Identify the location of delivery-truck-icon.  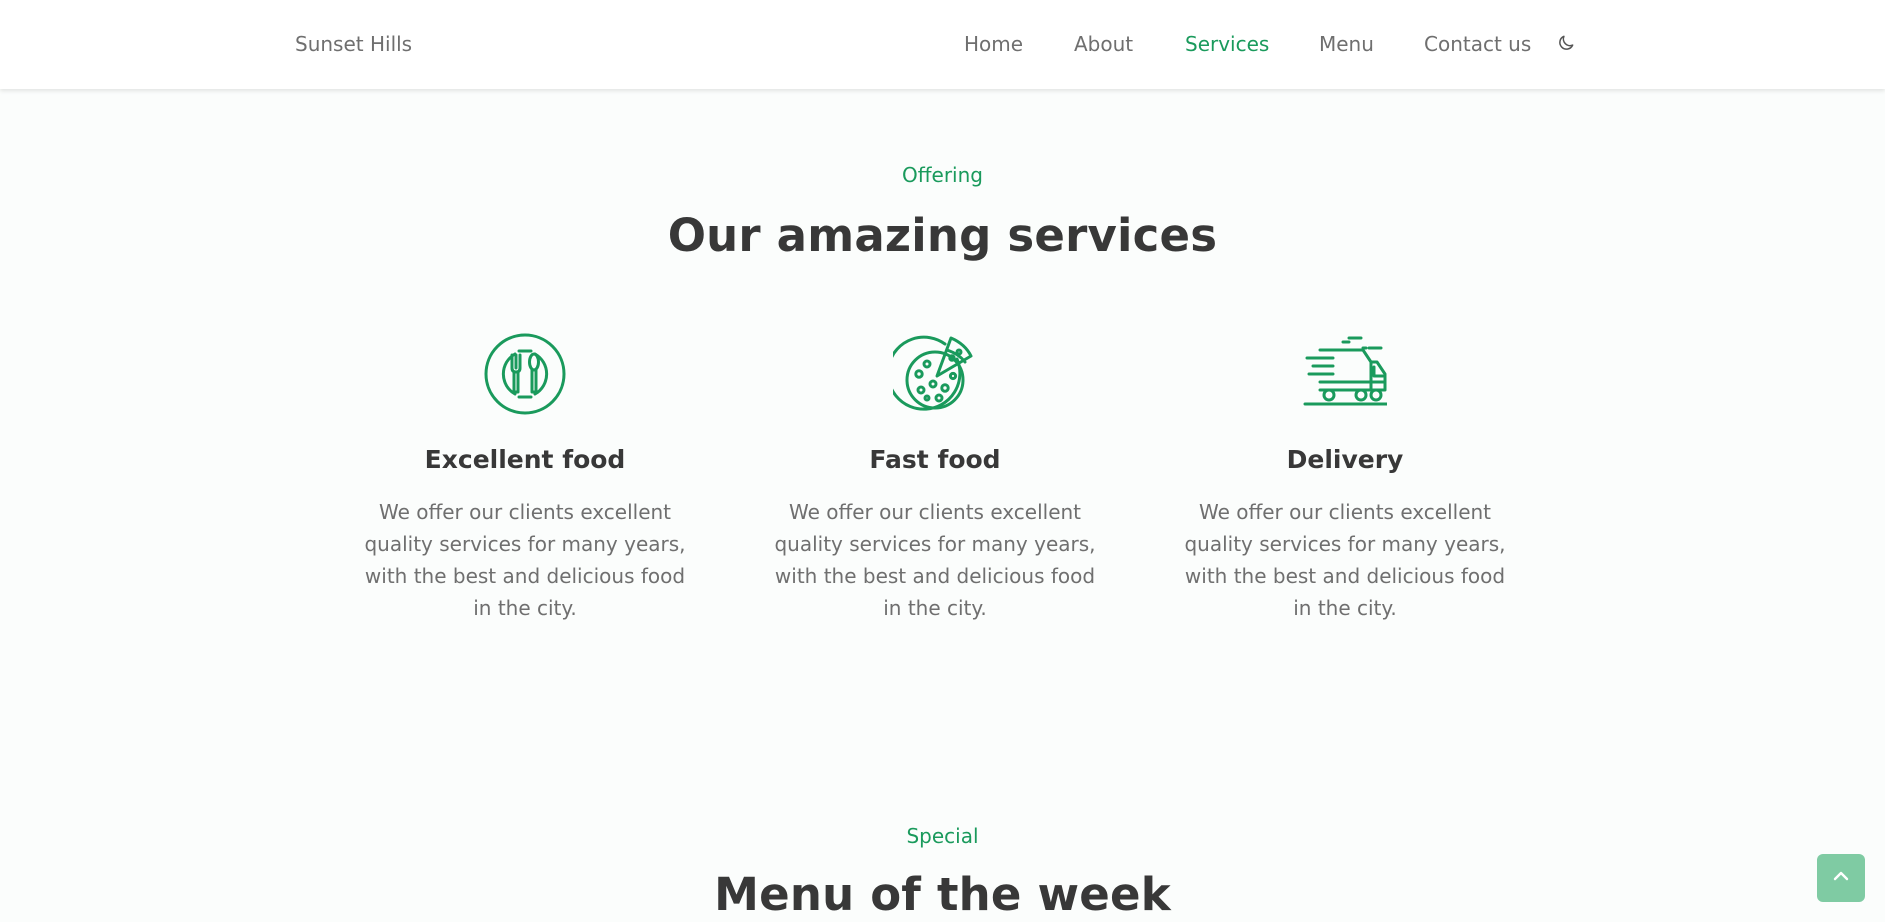
(1346, 374).